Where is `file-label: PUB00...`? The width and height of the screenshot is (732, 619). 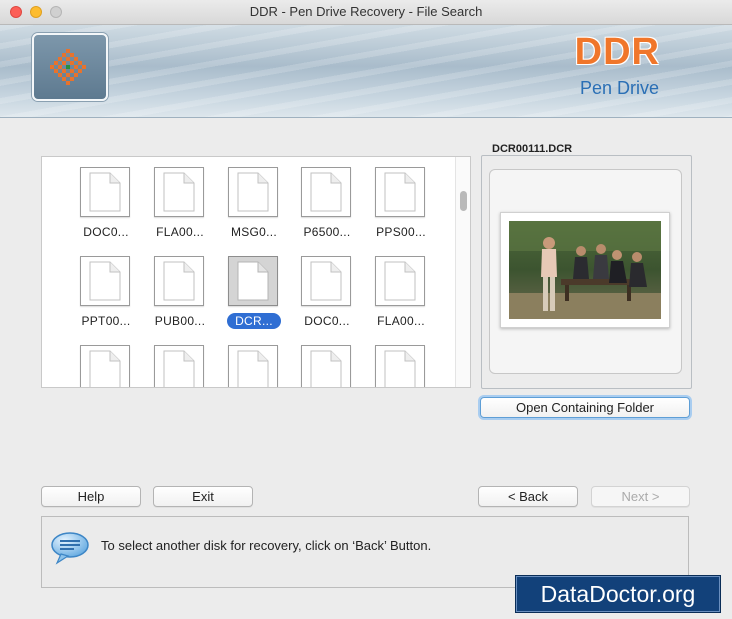 file-label: PUB00... is located at coordinates (180, 321).